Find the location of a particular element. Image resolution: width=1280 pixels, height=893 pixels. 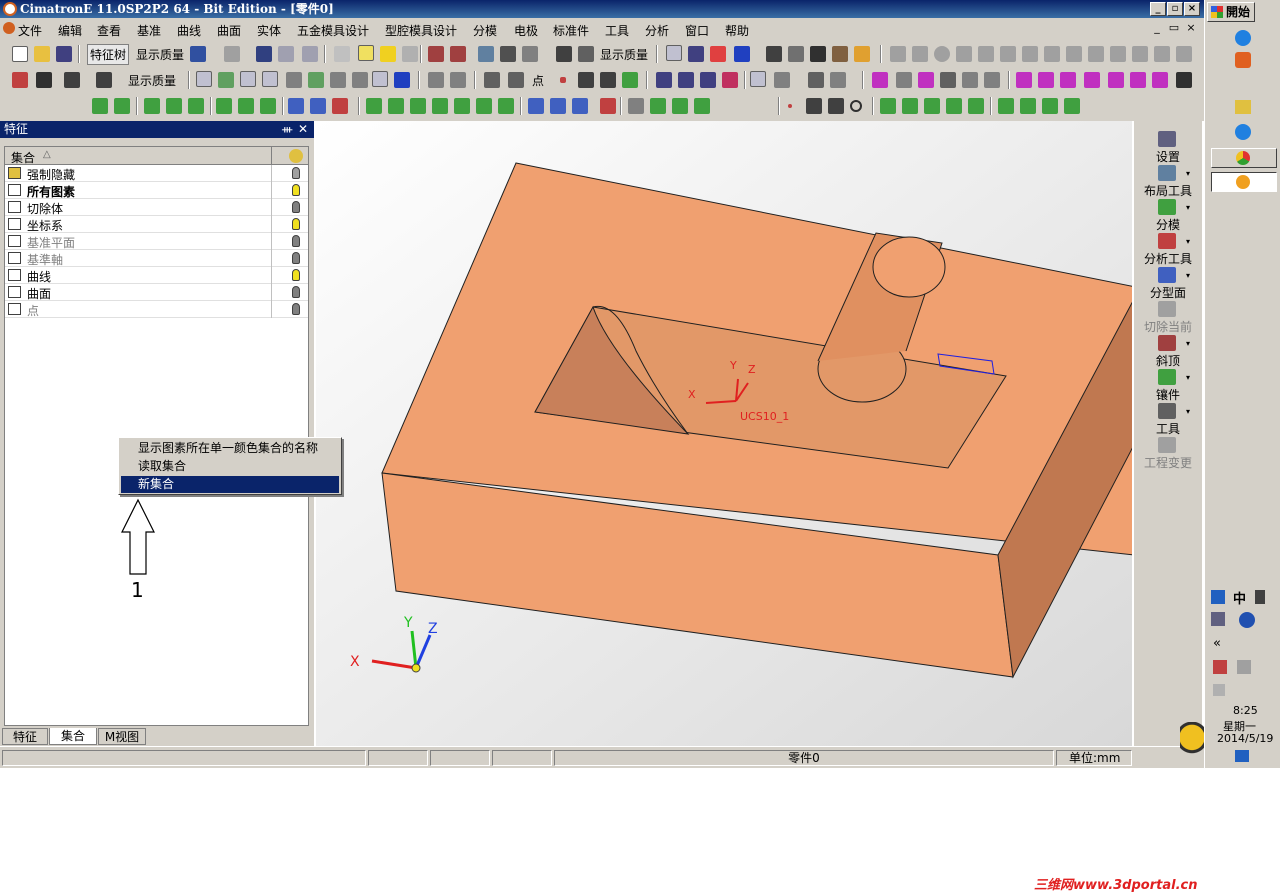

solid-op-11-icon is located at coordinates (608, 106).